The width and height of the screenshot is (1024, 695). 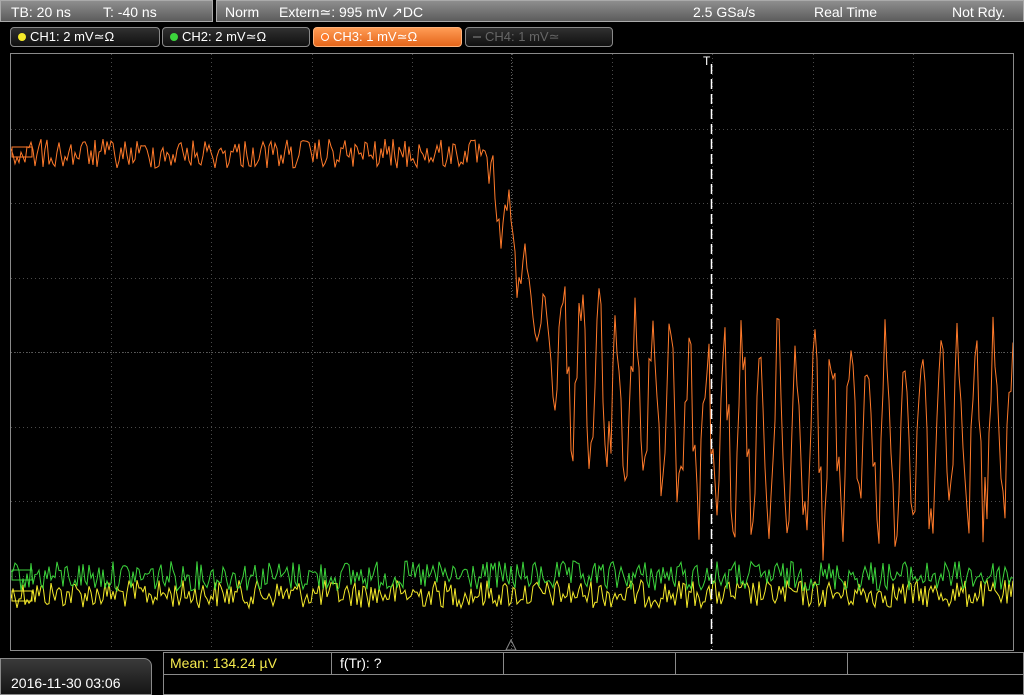 I want to click on trigger-source-label: Extern≃: 995 mV ↗DC, so click(x=351, y=12).